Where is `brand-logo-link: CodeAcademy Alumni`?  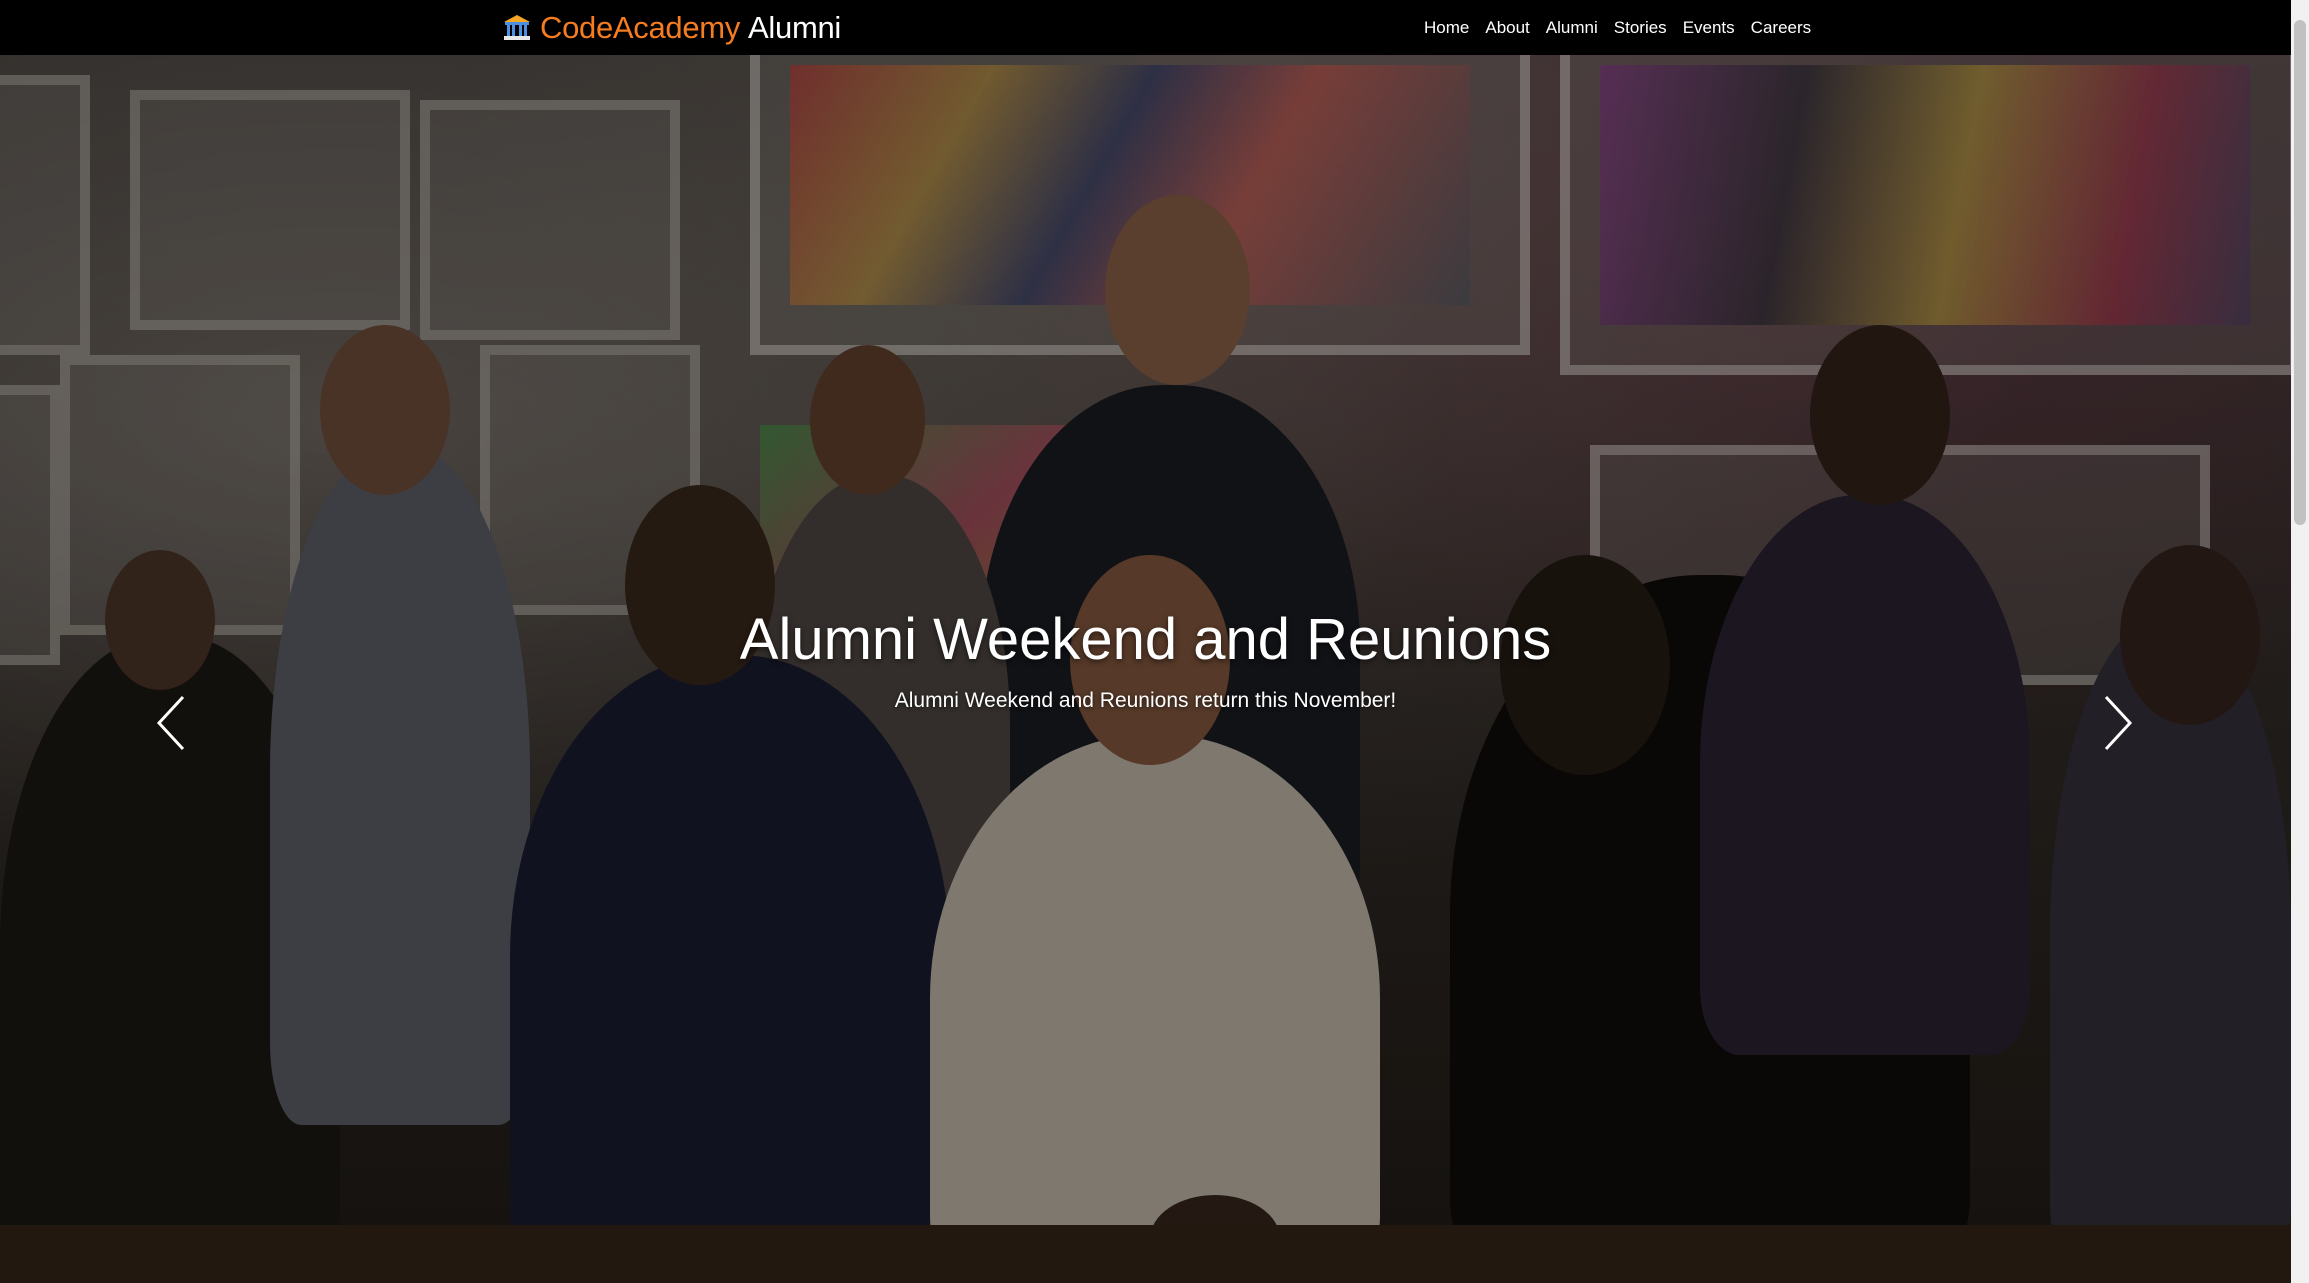 brand-logo-link: CodeAcademy Alumni is located at coordinates (671, 28).